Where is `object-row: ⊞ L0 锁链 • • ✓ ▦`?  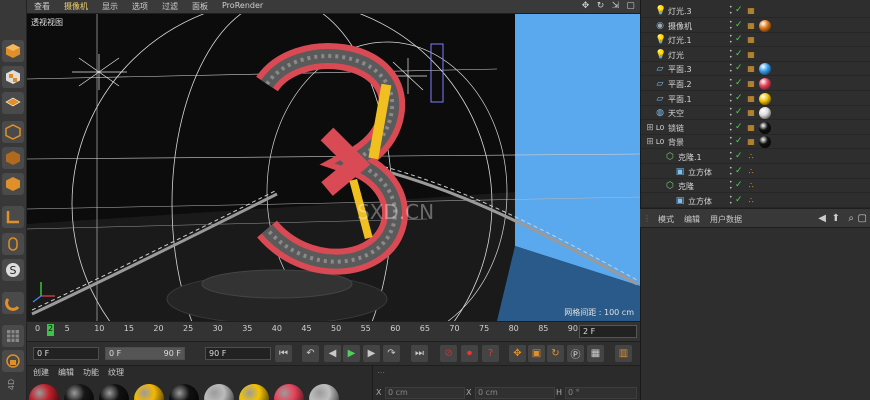 object-row: ⊞ L0 锁链 • • ✓ ▦ is located at coordinates (755, 128).